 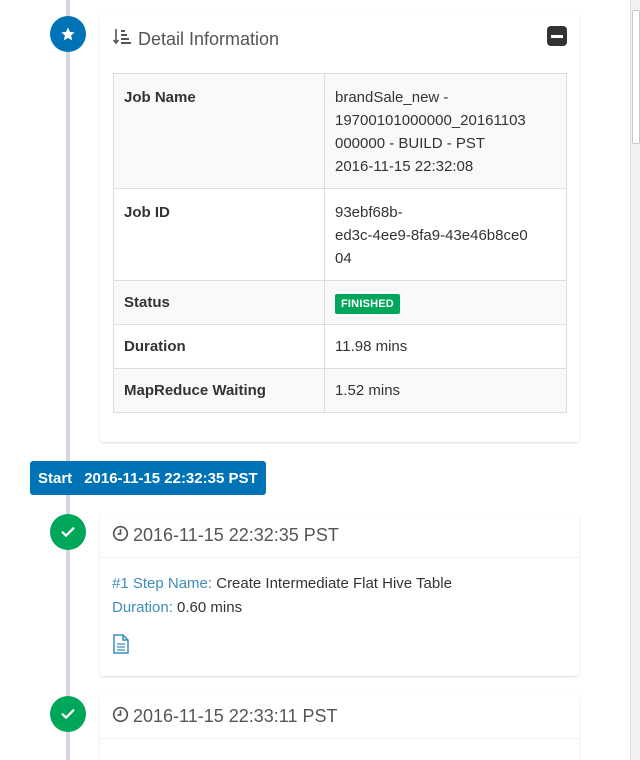 I want to click on table-row: Status FINISHED, so click(x=340, y=302).